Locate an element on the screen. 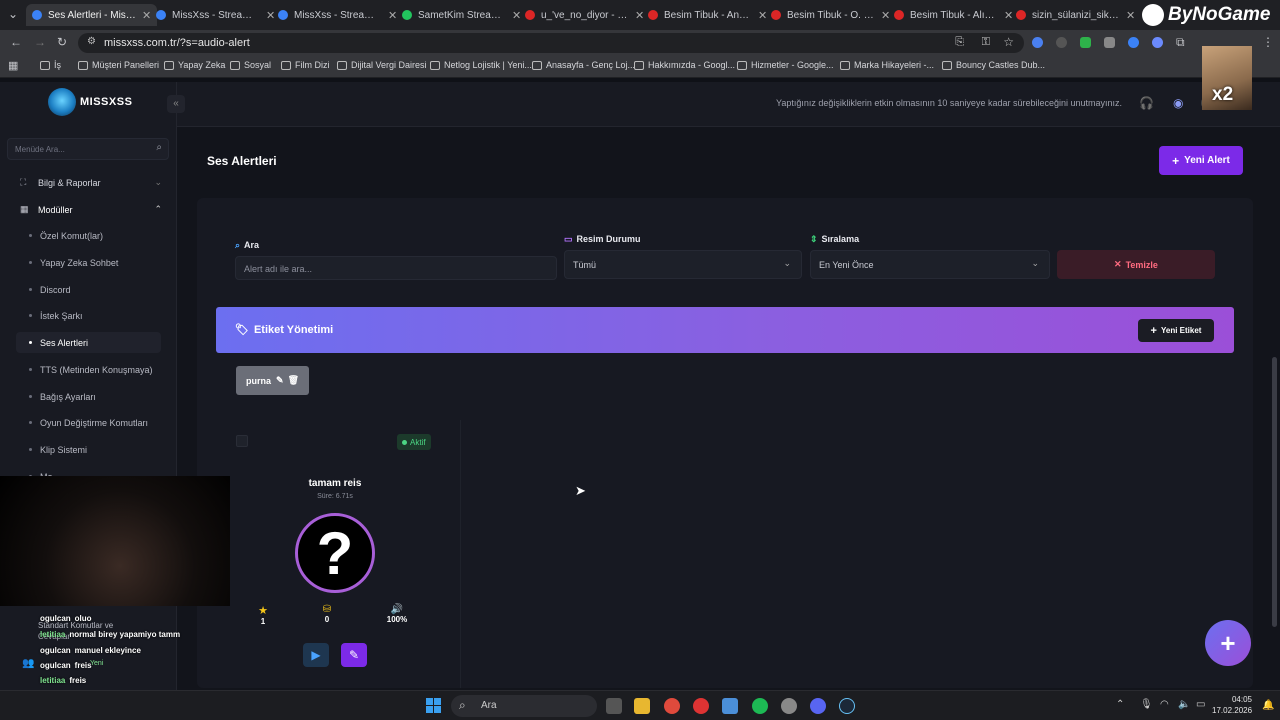 The width and height of the screenshot is (1280, 720). chat-text: oluo is located at coordinates (83, 618).